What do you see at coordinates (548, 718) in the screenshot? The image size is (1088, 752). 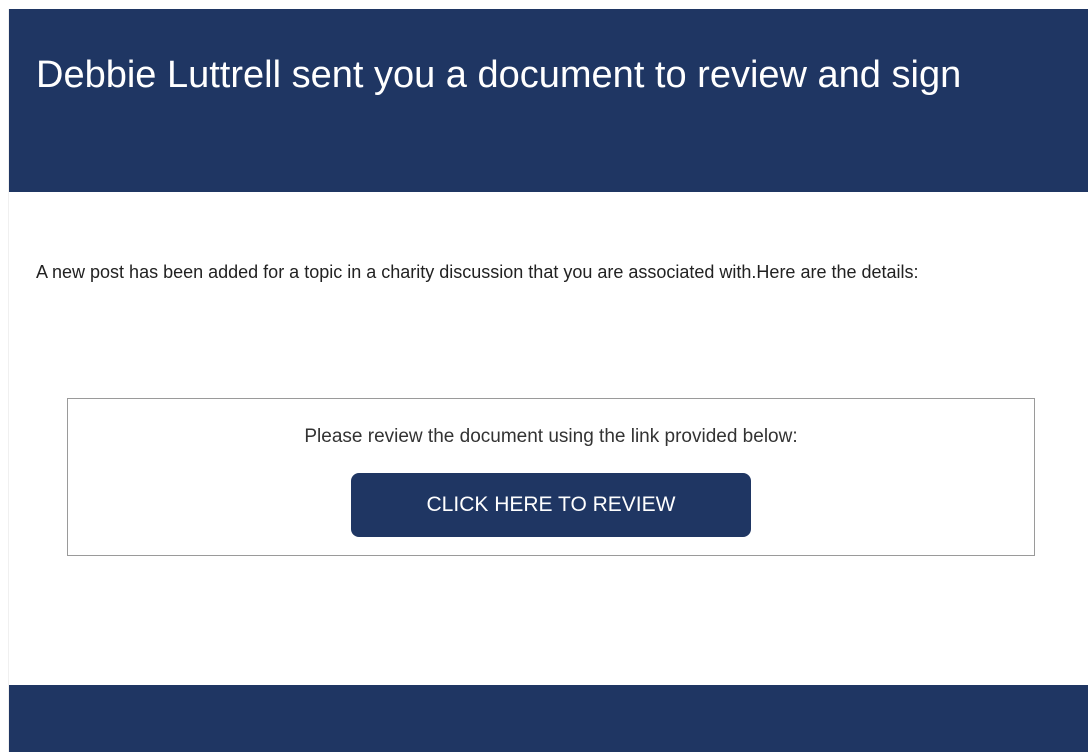 I see `email-footer` at bounding box center [548, 718].